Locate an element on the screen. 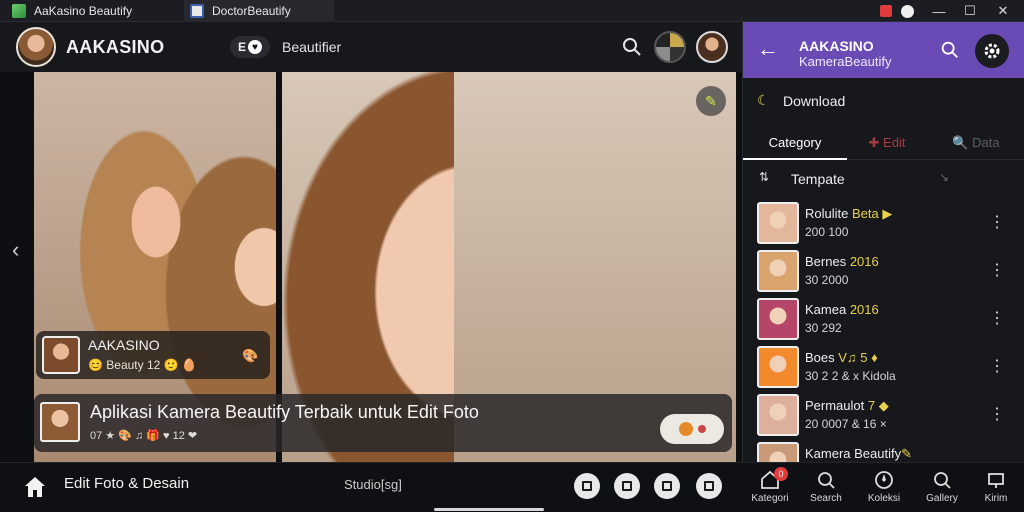 This screenshot has width=1024, height=512. app-icon is located at coordinates (19, 11).